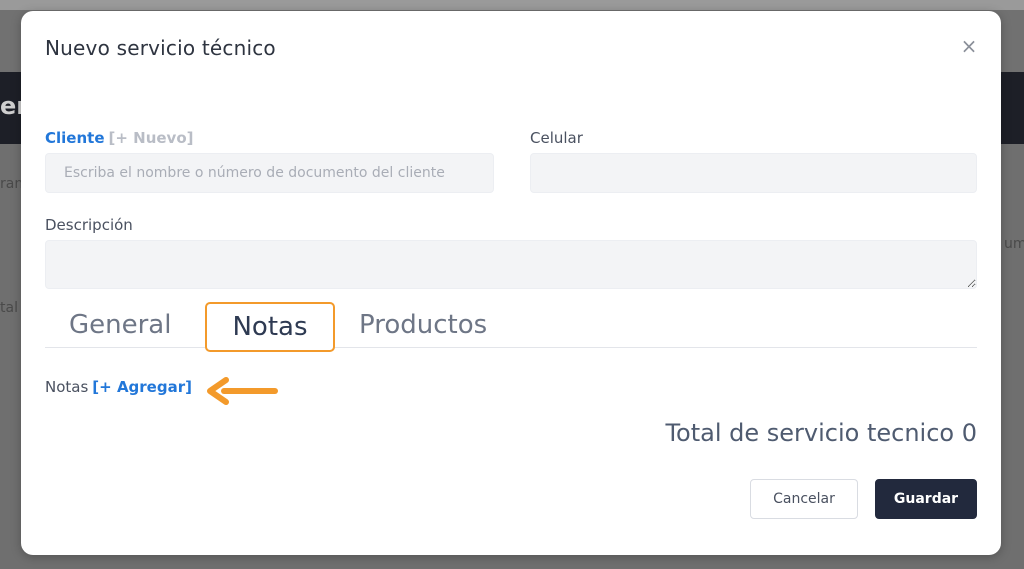 Image resolution: width=1024 pixels, height=569 pixels. Describe the element at coordinates (269, 173) in the screenshot. I see `cliente-search-input` at that location.